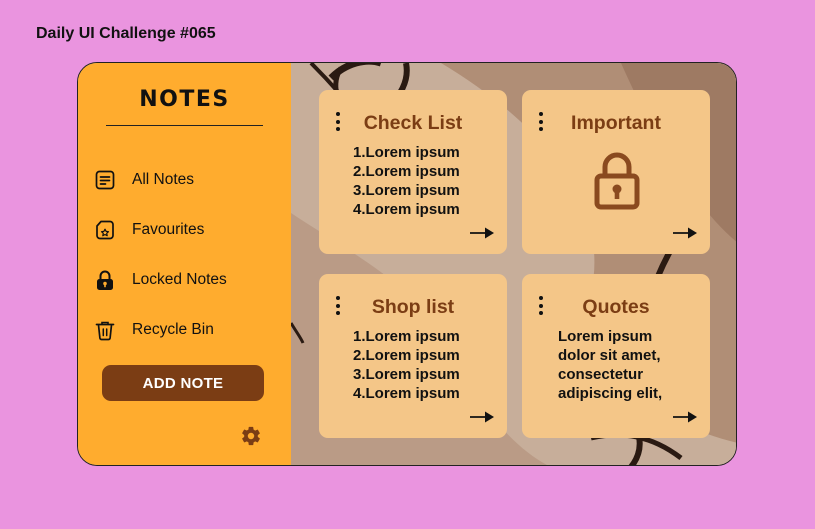  What do you see at coordinates (616, 307) in the screenshot?
I see `card-title: Quotes` at bounding box center [616, 307].